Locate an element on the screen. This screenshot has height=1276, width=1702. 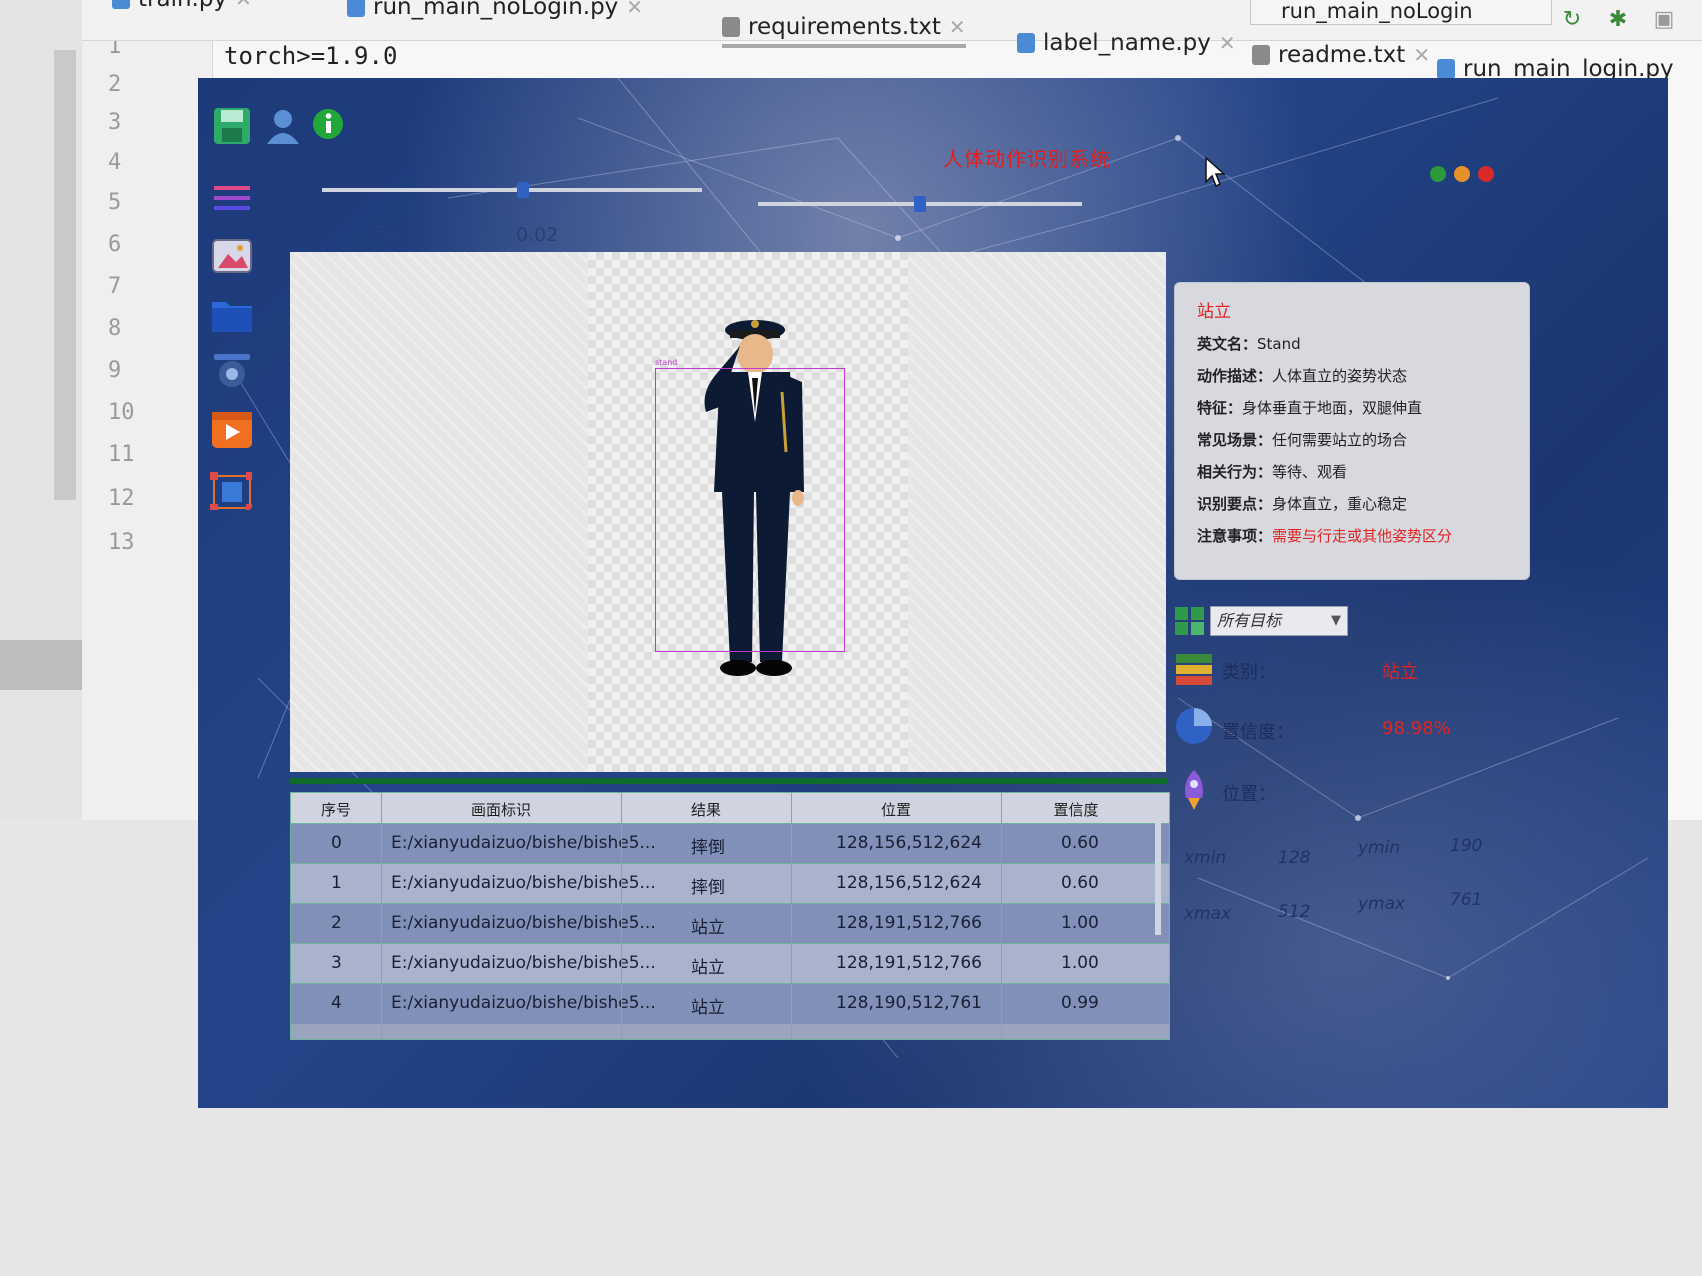
image-icon is located at coordinates (232, 256).